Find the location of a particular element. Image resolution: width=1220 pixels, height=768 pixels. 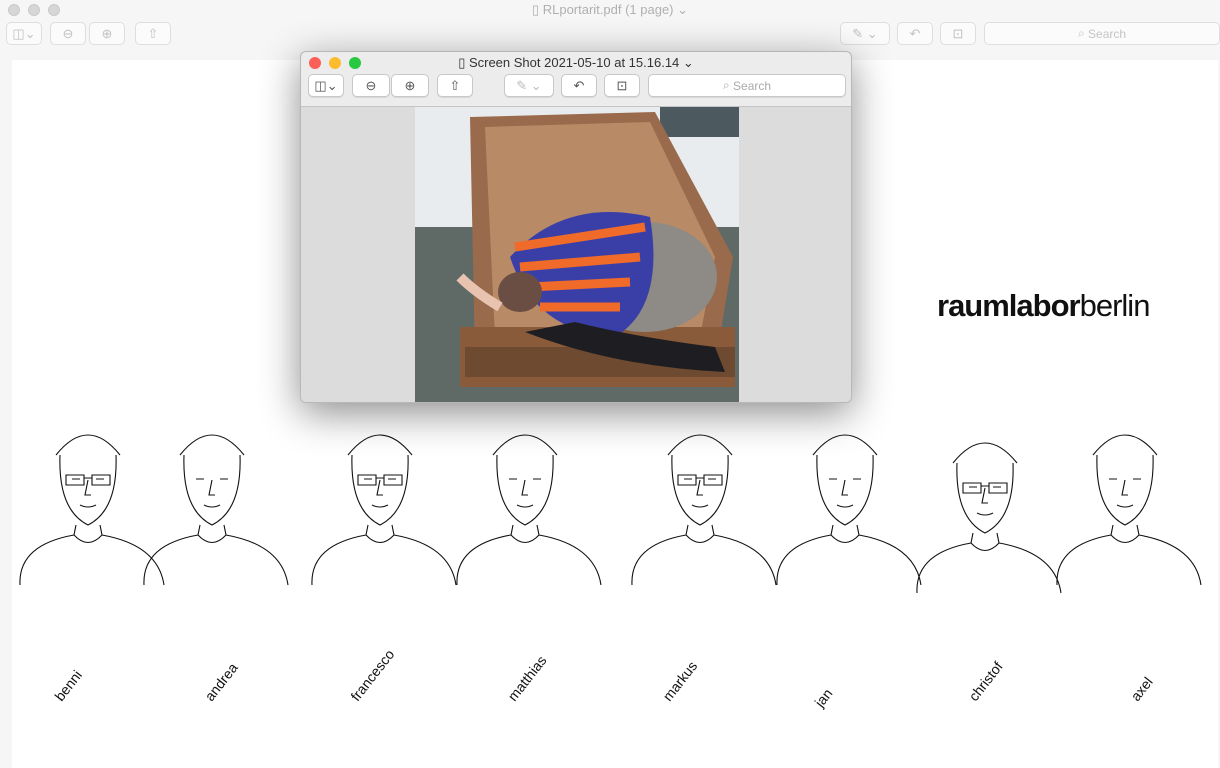

popup-title-bar: ▯ Screen Shot 2021-05-10 at 15.16.14 ⌄ is located at coordinates (576, 63).